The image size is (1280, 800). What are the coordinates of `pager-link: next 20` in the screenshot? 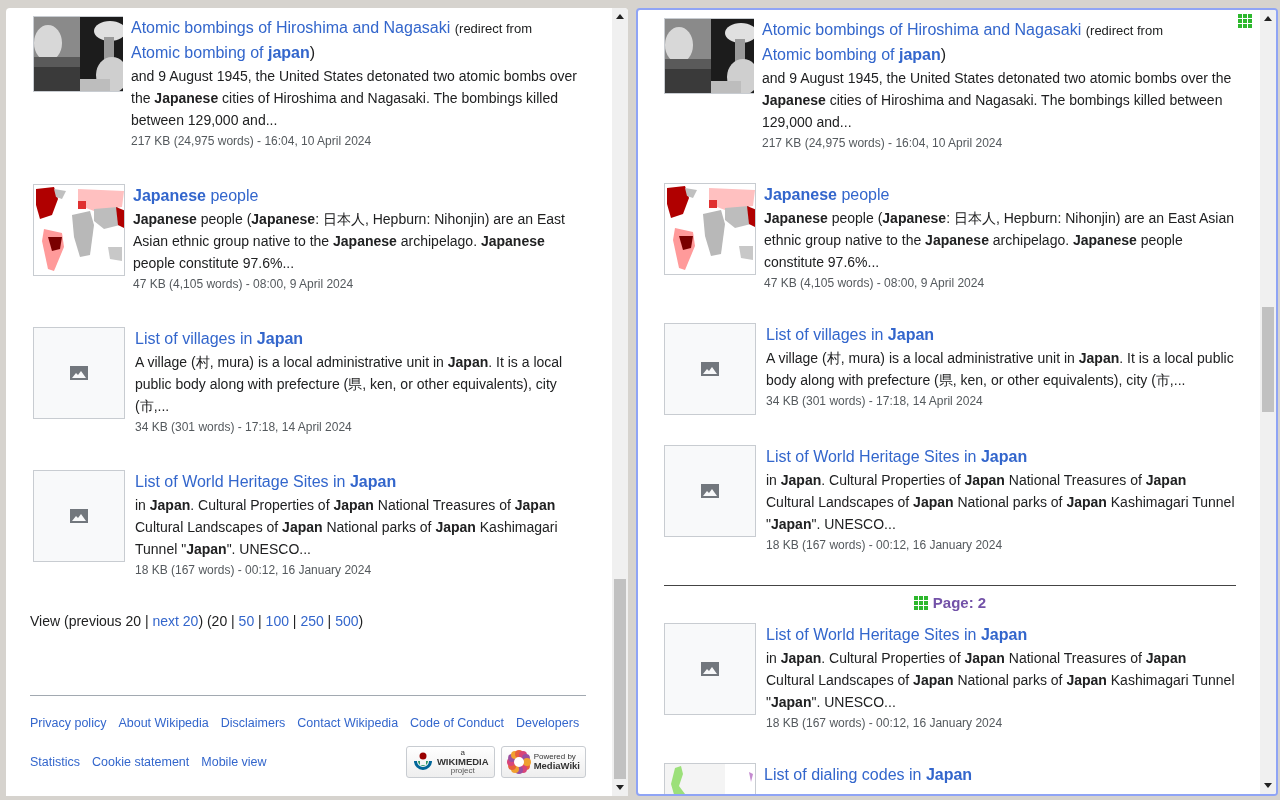 It's located at (175, 621).